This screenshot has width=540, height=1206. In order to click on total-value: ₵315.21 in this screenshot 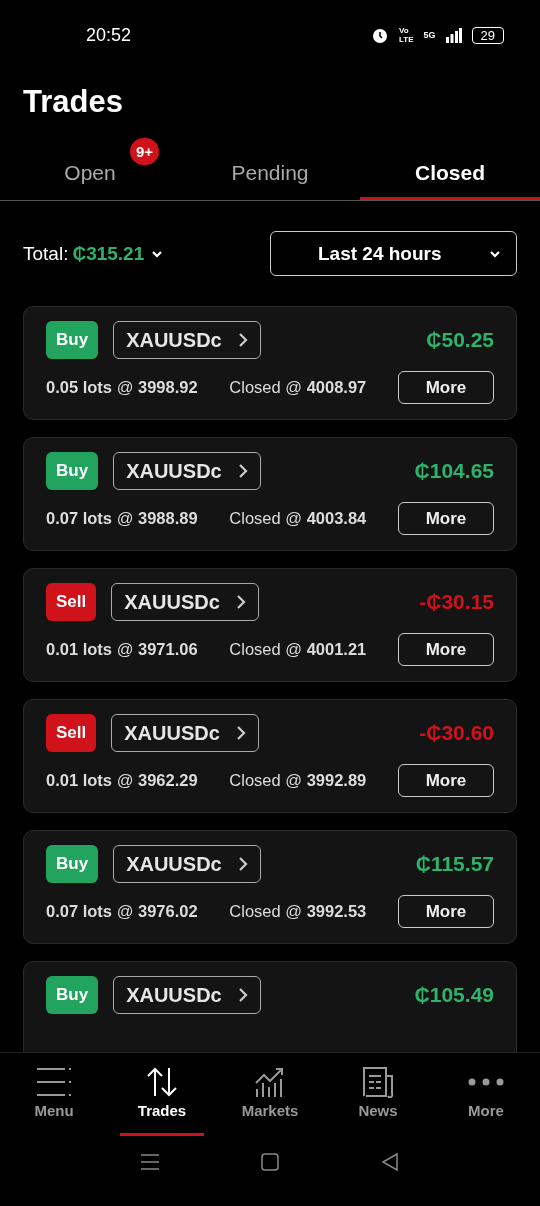, I will do `click(108, 253)`.